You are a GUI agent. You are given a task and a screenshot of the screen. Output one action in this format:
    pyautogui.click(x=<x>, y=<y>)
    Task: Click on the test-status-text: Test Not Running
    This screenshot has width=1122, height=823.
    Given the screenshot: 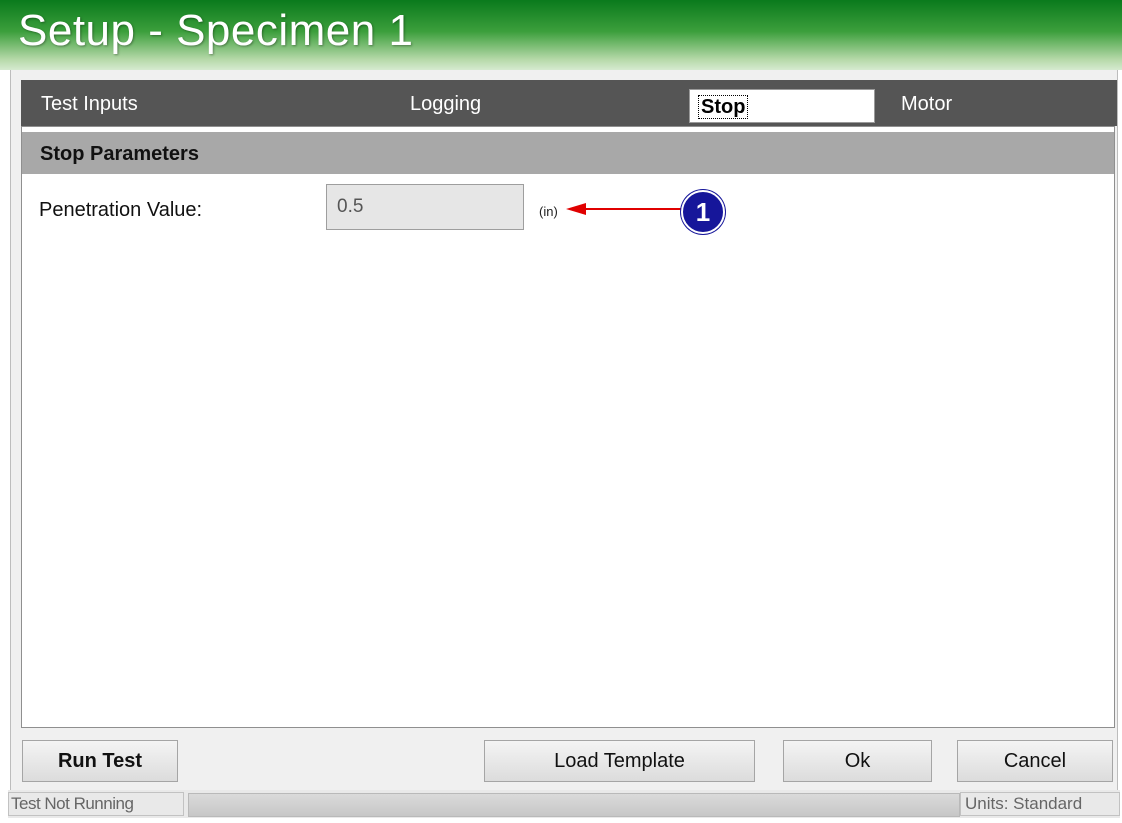 What is the action you would take?
    pyautogui.click(x=96, y=804)
    